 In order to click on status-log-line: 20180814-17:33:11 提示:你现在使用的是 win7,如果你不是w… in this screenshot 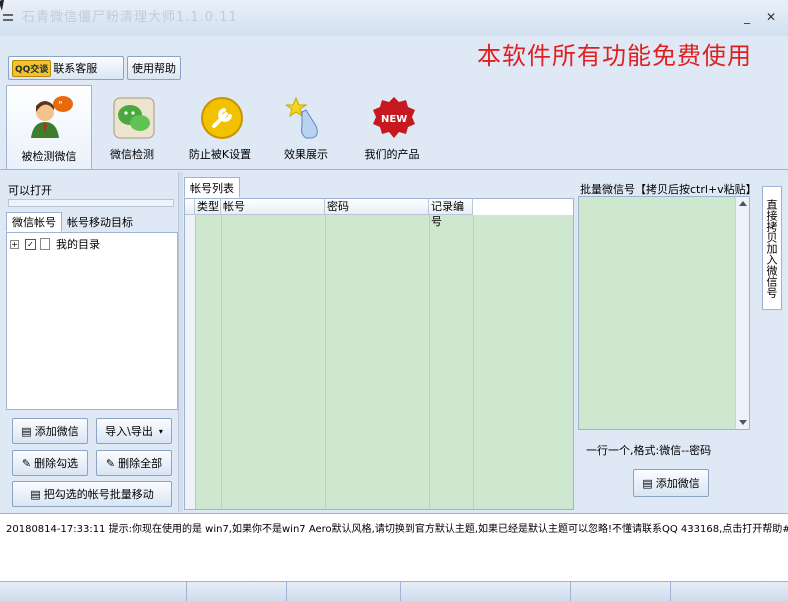, I will do `click(397, 527)`.